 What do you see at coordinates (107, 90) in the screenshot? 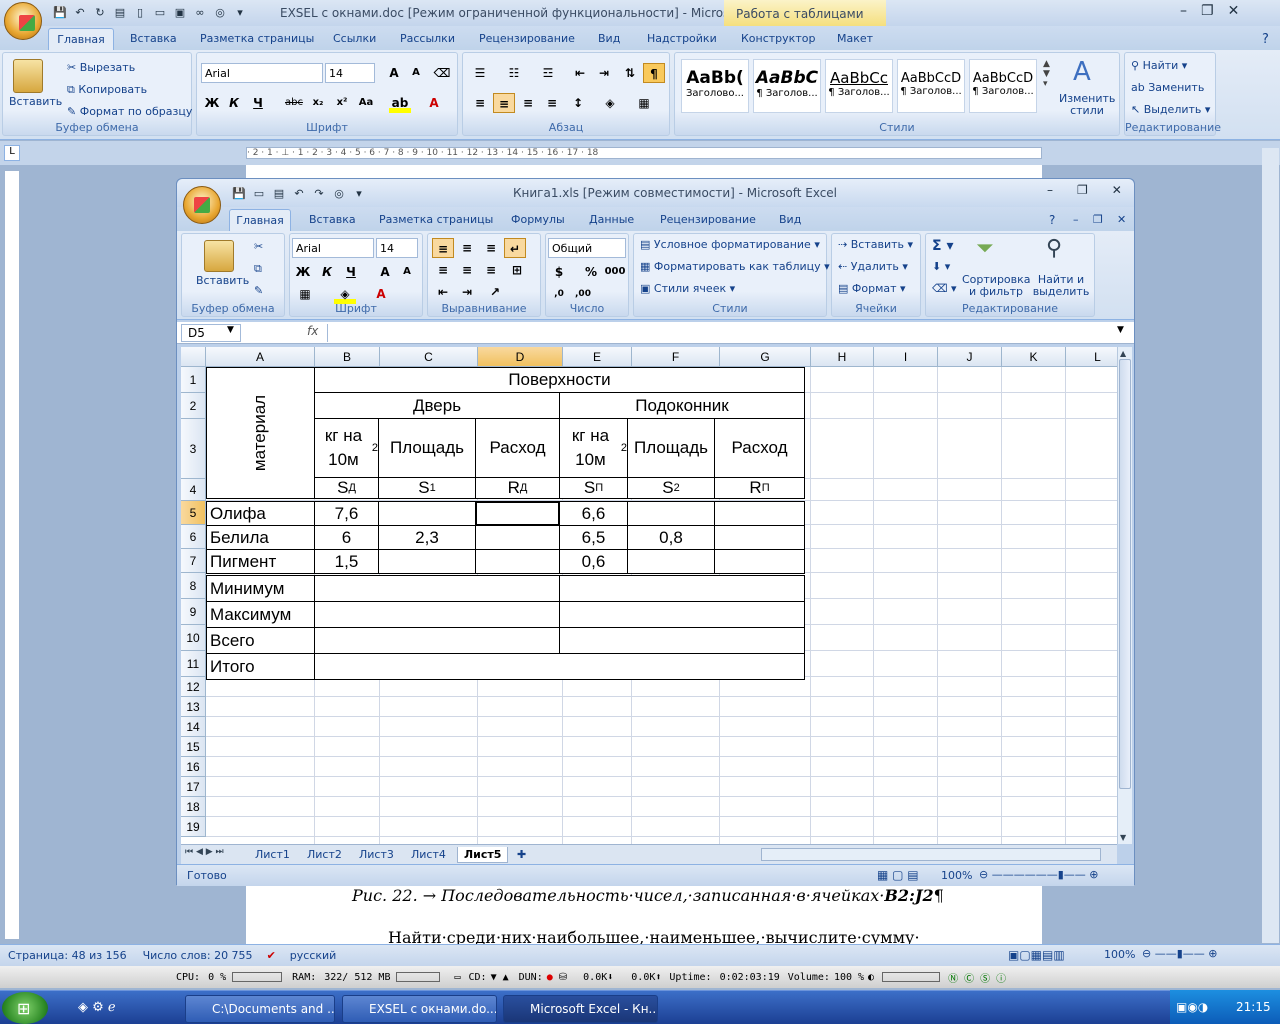
I see `copy-button: ⧉ Копировать` at bounding box center [107, 90].